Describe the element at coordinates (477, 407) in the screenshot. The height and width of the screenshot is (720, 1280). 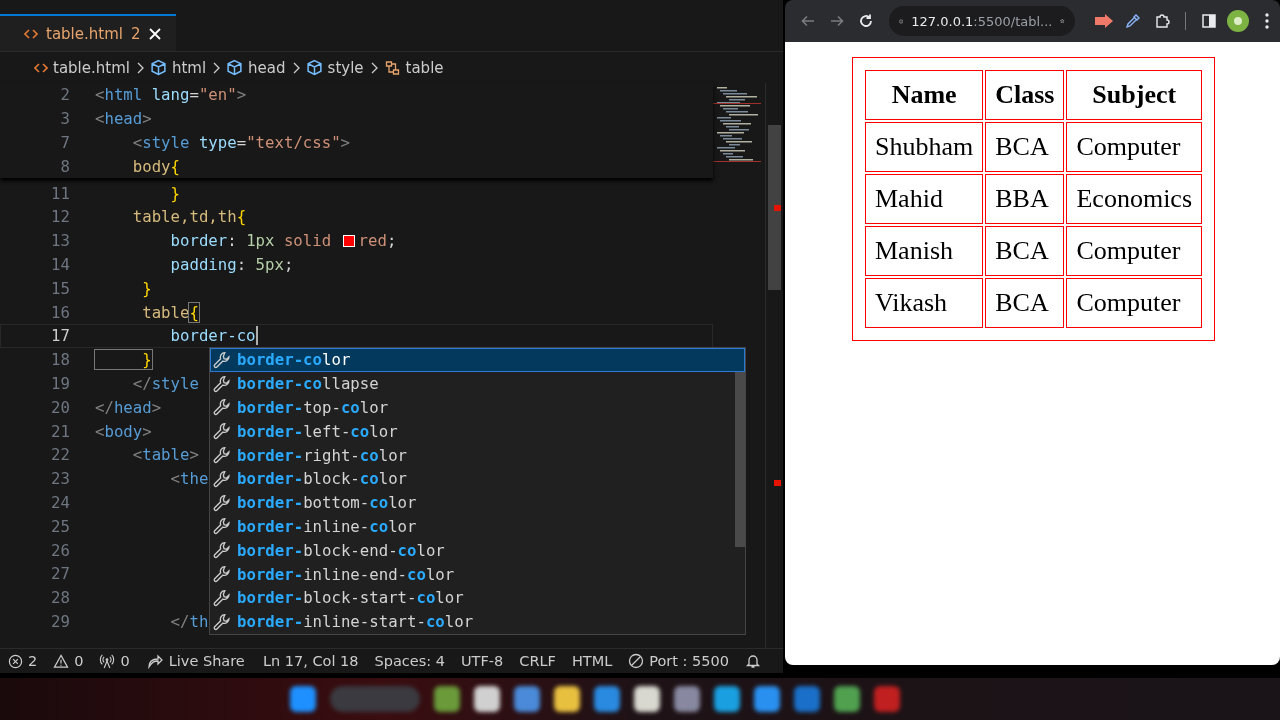
I see `suggestion-item: border-top-color` at that location.